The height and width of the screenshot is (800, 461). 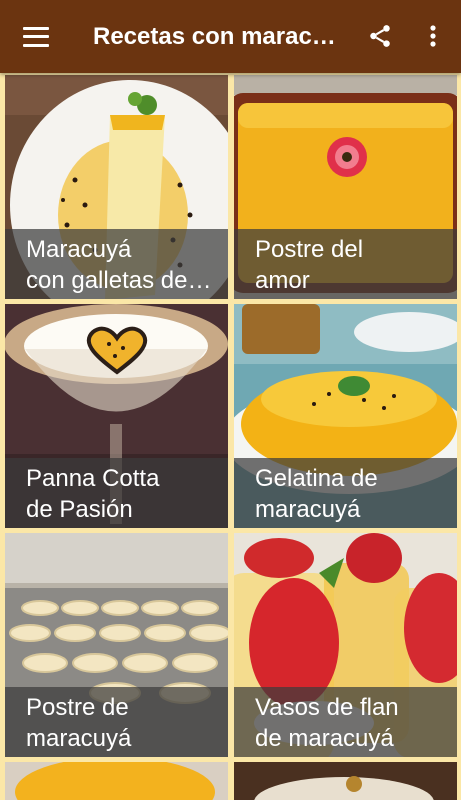 I want to click on recipe-card: Postre de maracuyá, so click(x=116, y=645).